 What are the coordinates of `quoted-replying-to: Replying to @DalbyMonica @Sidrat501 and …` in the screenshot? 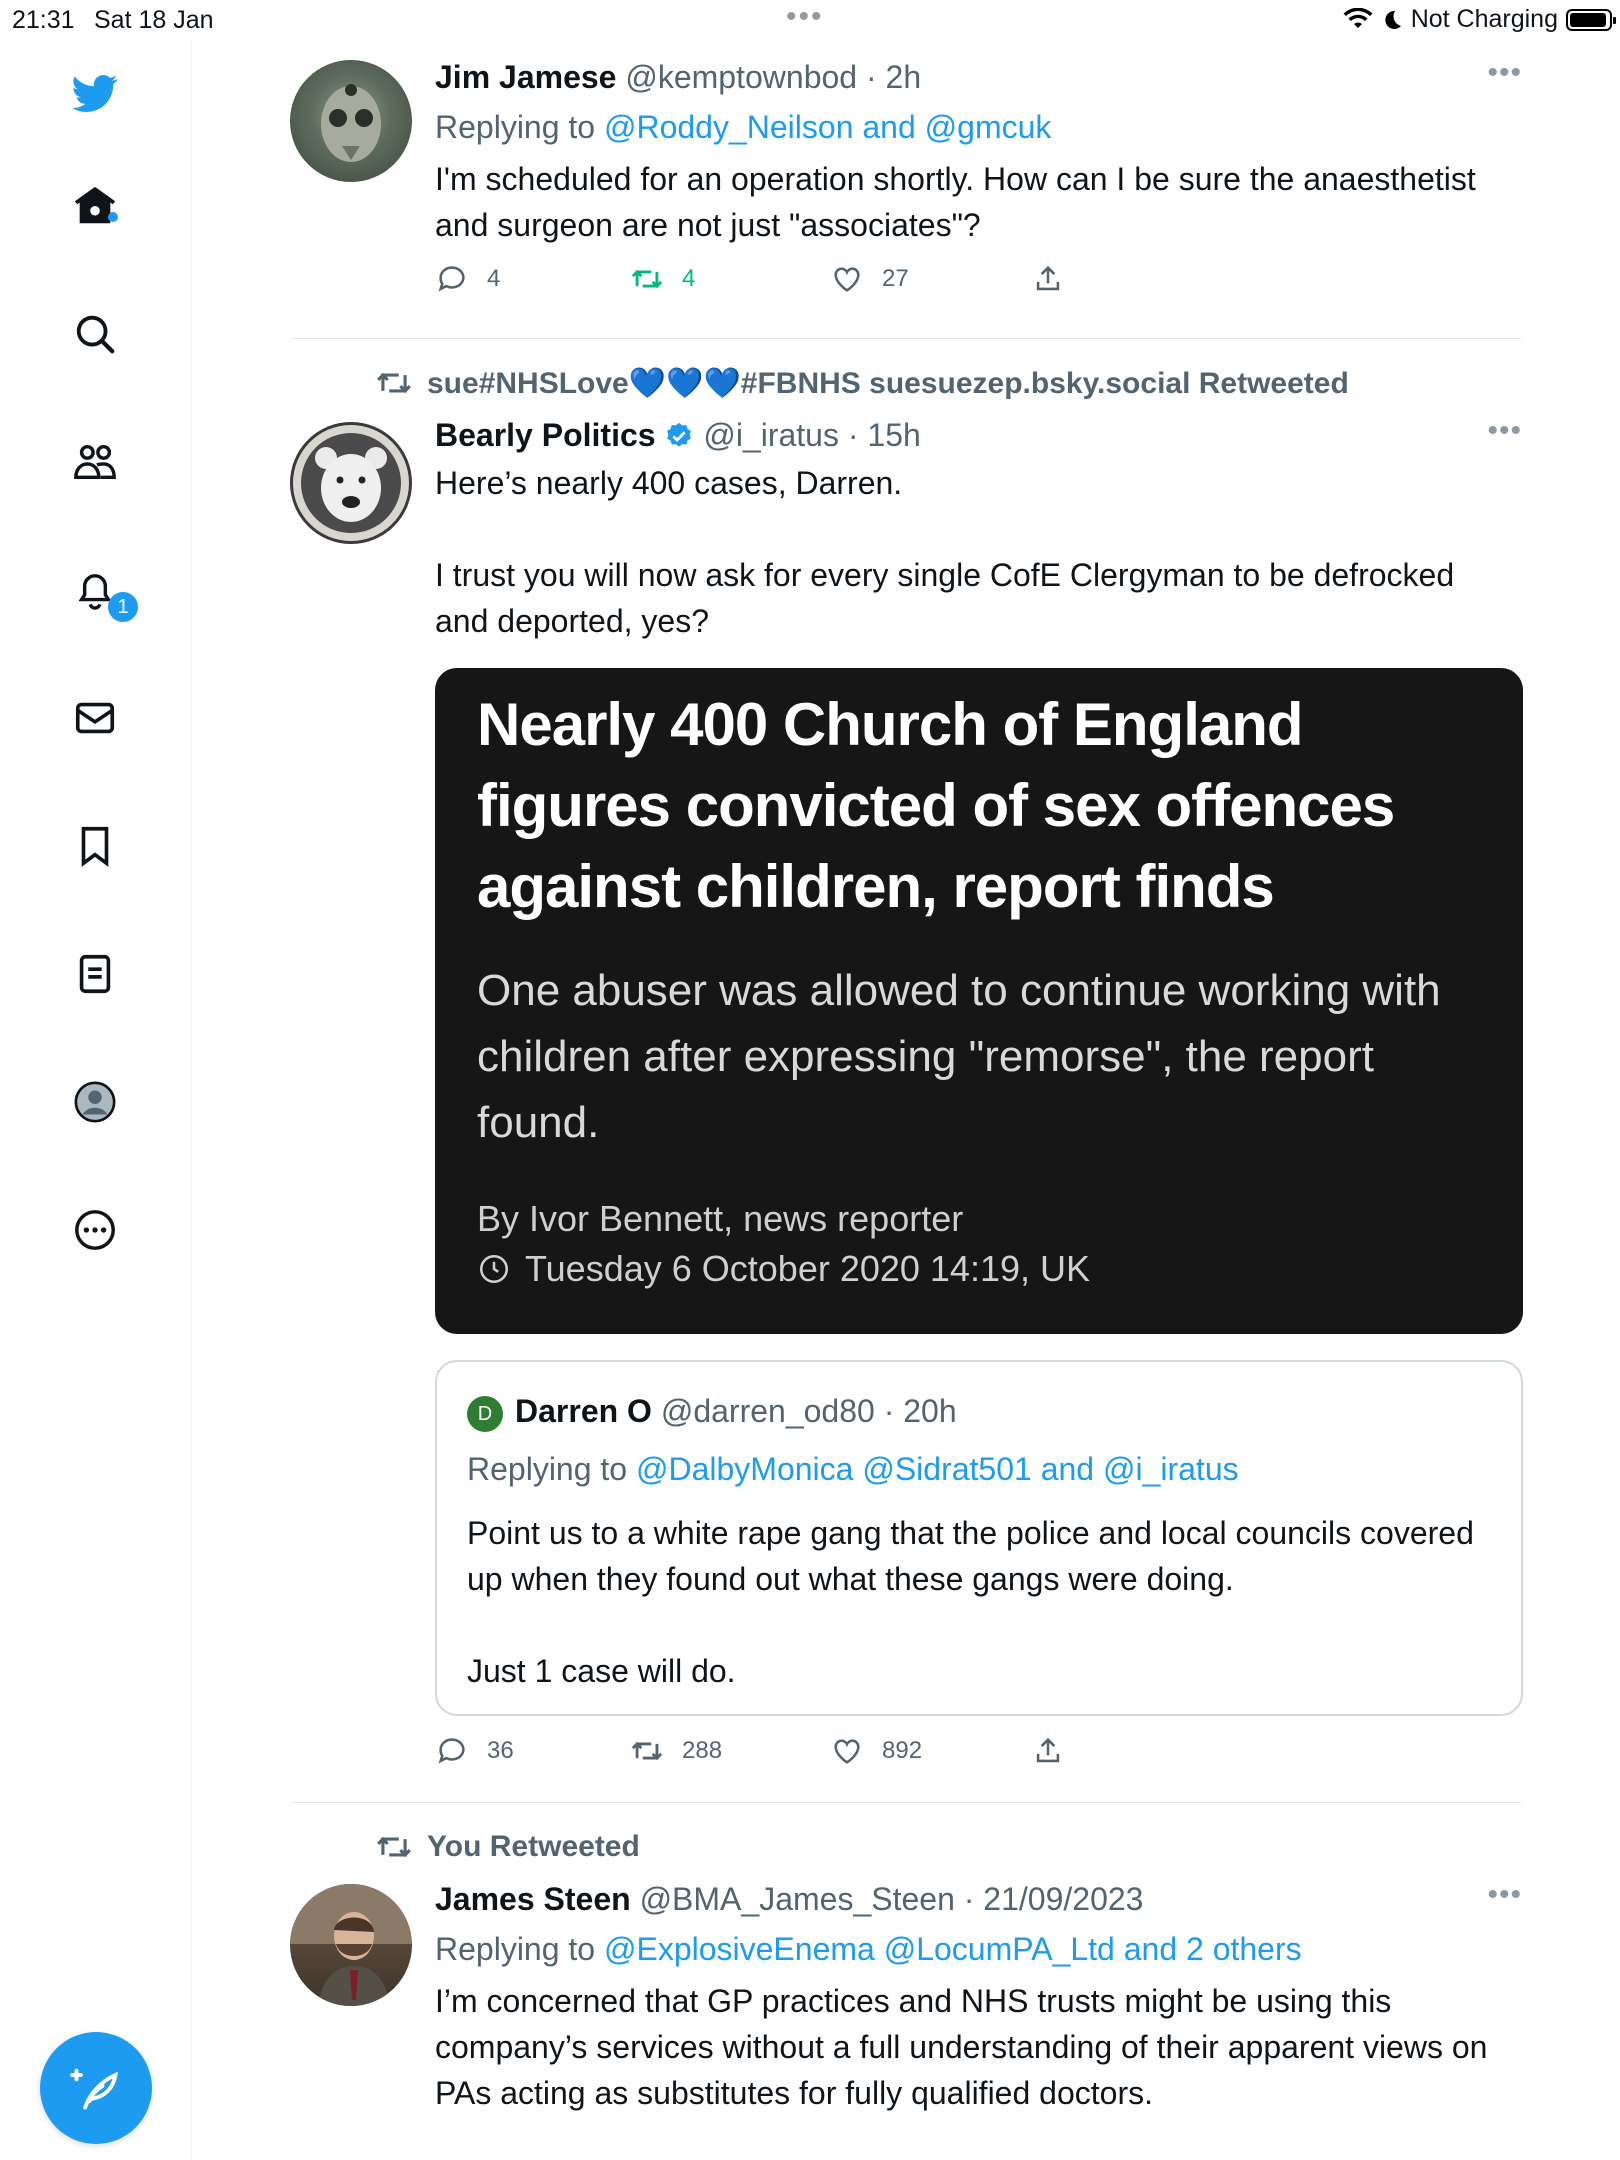 It's located at (853, 1469).